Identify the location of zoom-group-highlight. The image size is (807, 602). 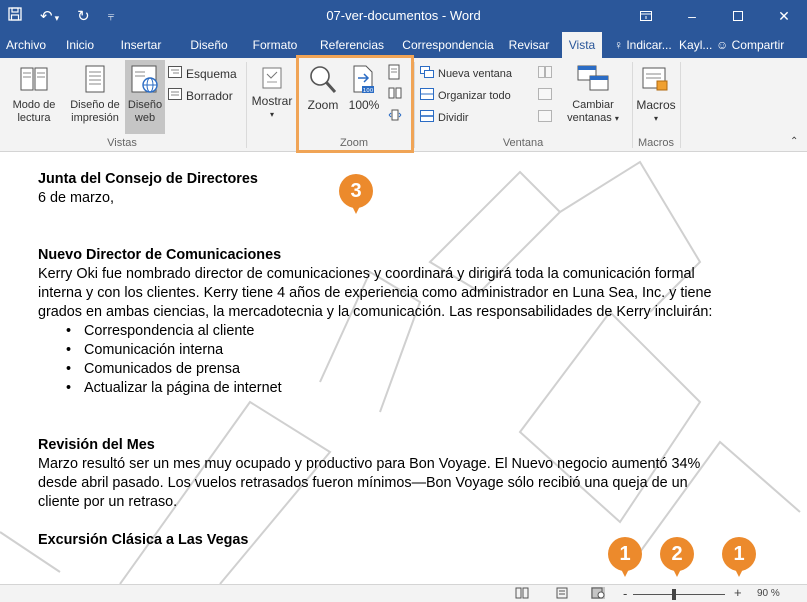
(355, 104).